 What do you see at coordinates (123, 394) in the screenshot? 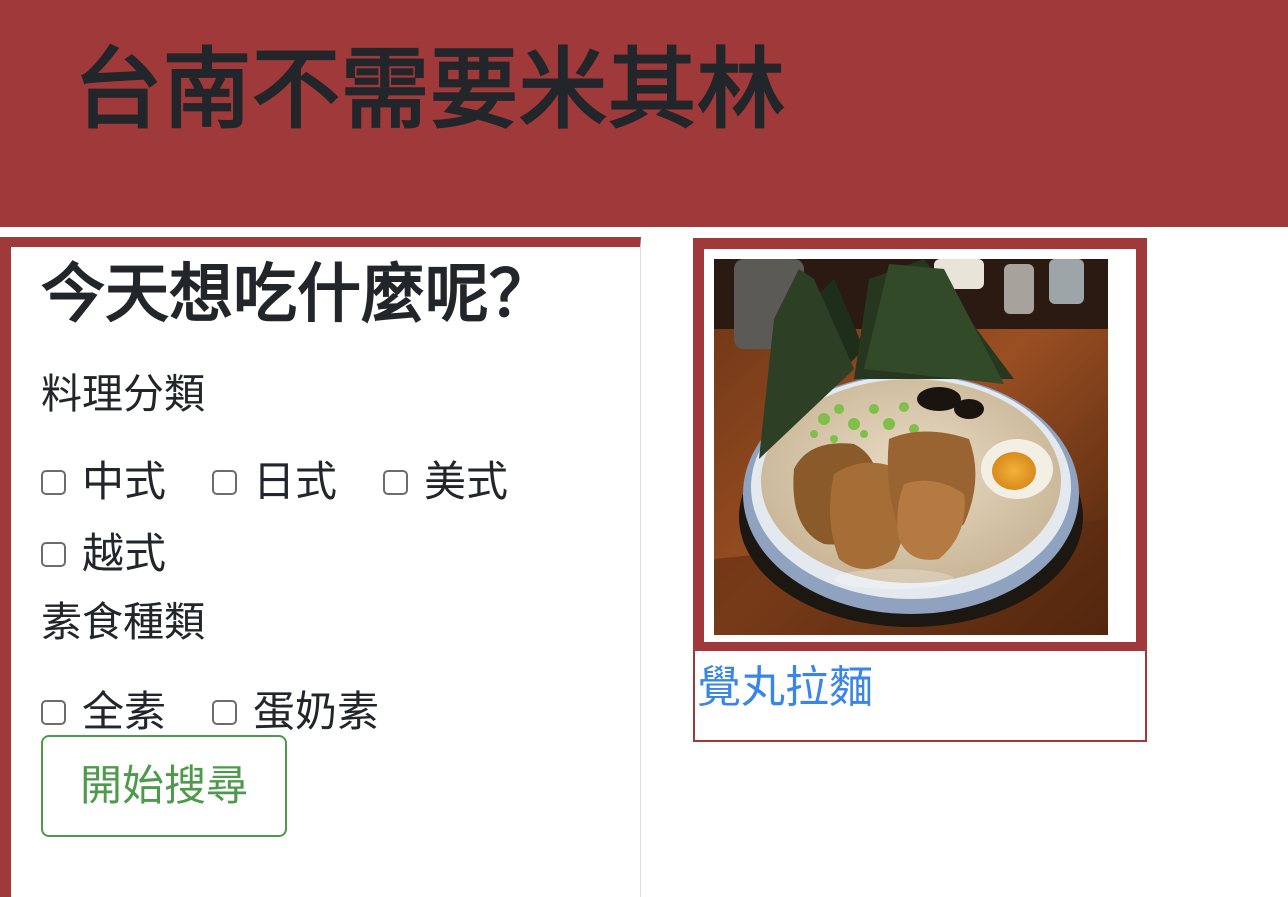
I see `cuisine-group-label: 料理分類` at bounding box center [123, 394].